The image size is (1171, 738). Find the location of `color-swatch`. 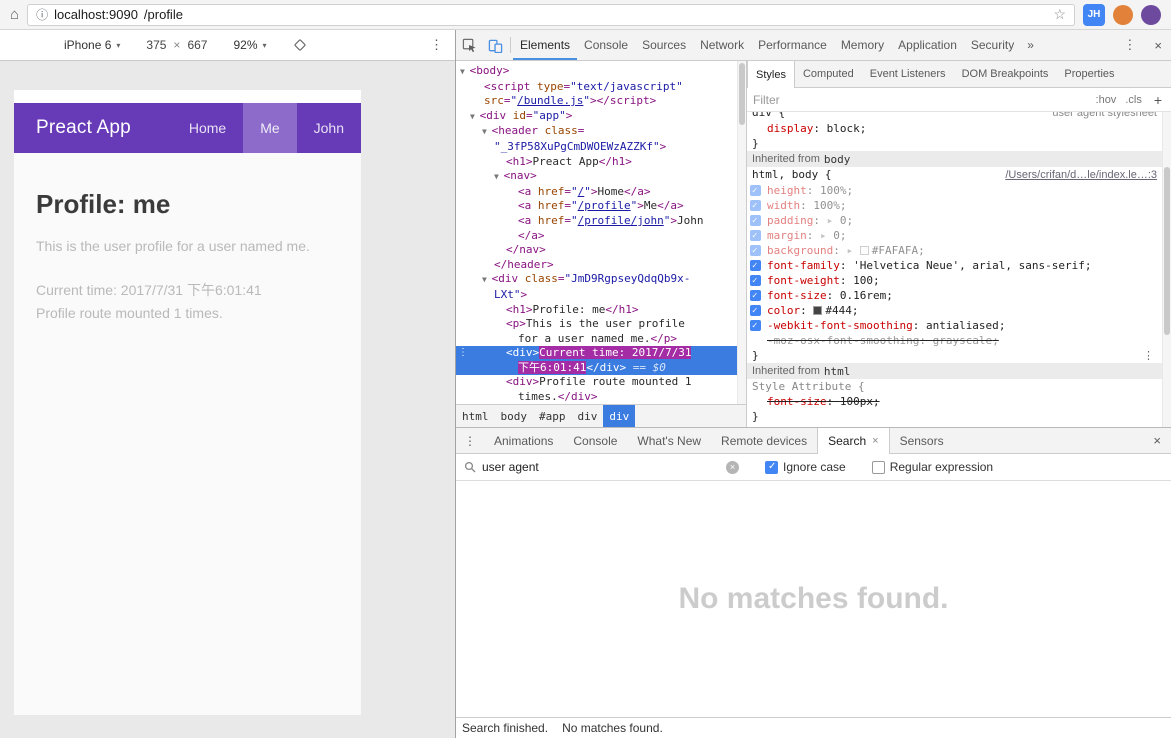

color-swatch is located at coordinates (818, 310).